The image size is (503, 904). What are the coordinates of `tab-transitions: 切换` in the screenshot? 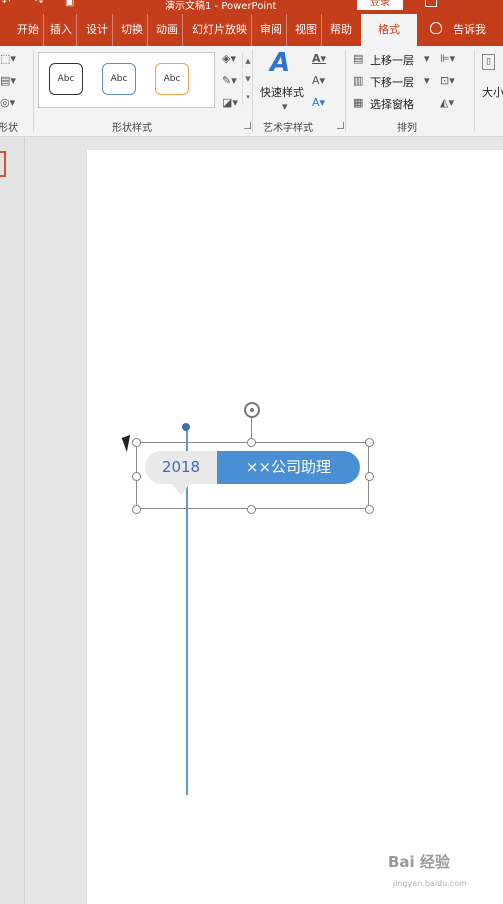 It's located at (134, 30).